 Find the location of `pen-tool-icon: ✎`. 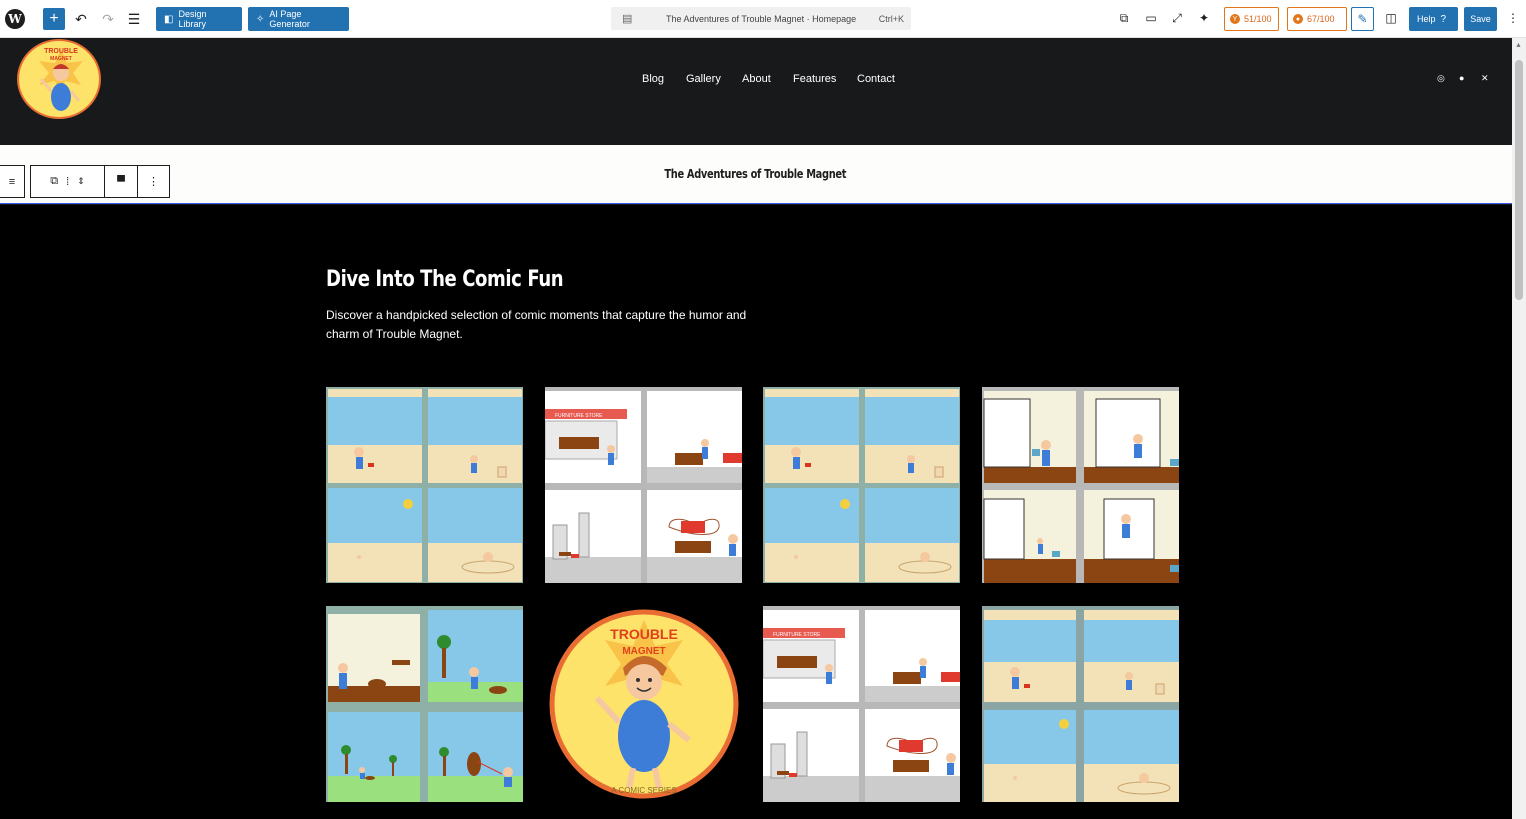

pen-tool-icon: ✎ is located at coordinates (1362, 19).